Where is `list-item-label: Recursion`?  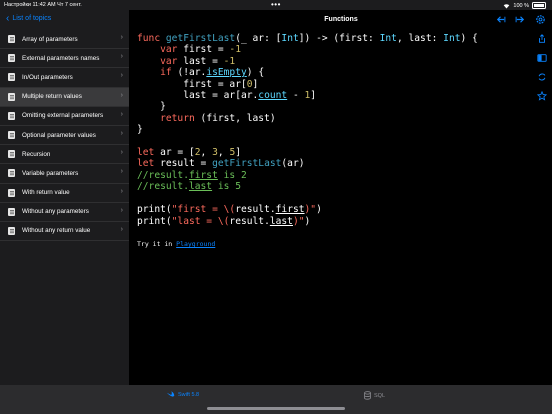
list-item-label: Recursion is located at coordinates (36, 154).